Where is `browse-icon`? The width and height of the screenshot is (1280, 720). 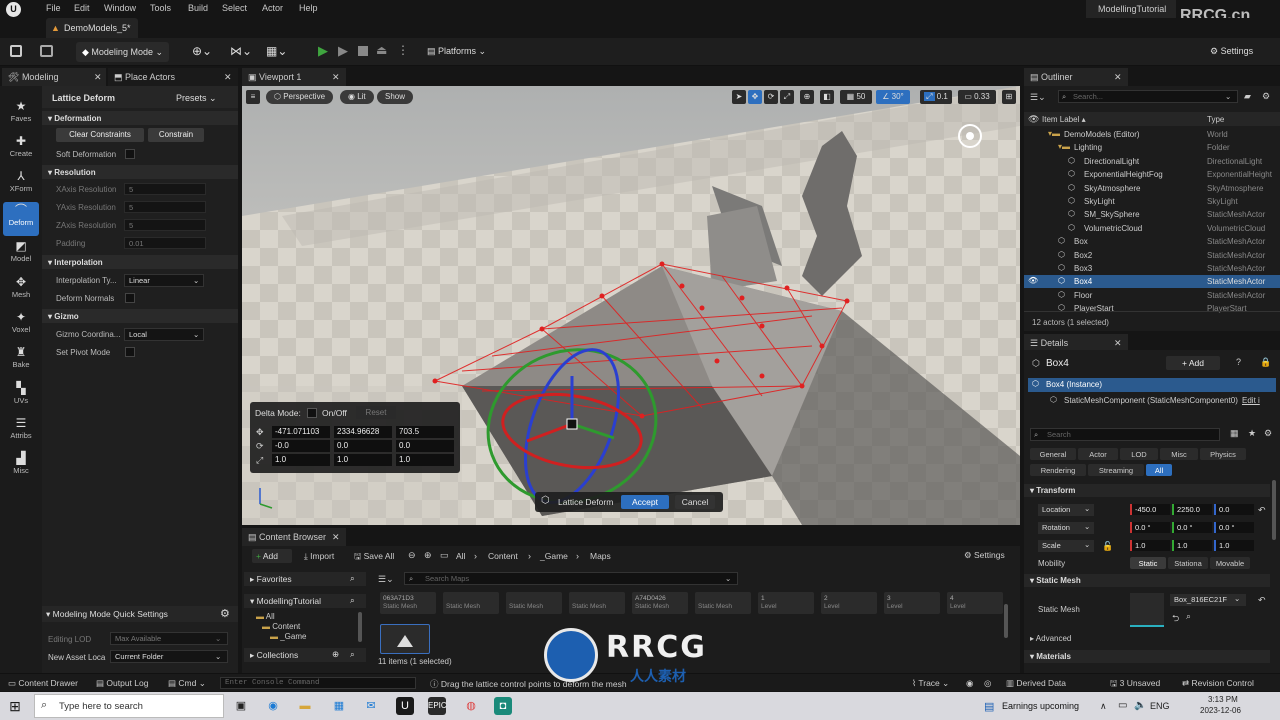 browse-icon is located at coordinates (46, 51).